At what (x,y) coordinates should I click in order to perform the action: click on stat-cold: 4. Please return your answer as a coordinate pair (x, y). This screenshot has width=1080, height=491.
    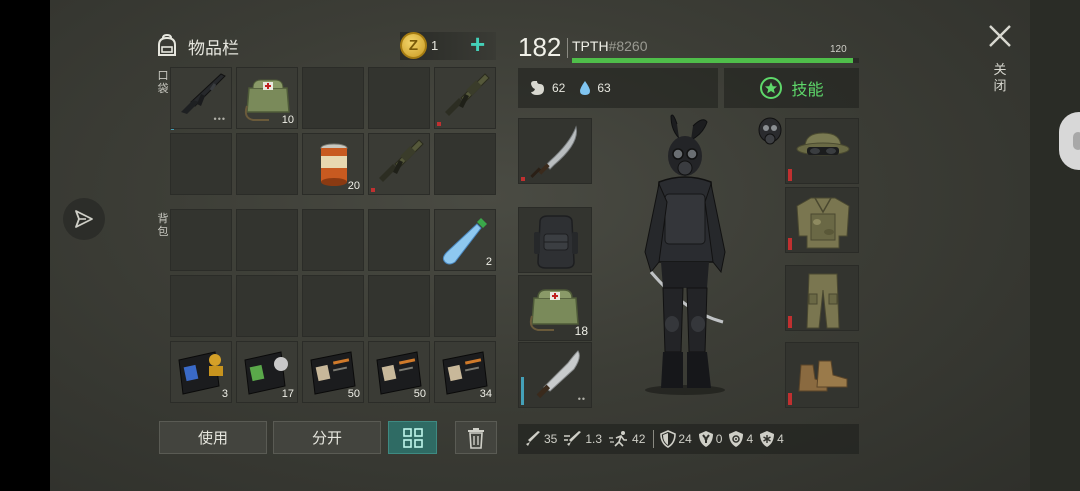
    Looking at the image, I should click on (771, 439).